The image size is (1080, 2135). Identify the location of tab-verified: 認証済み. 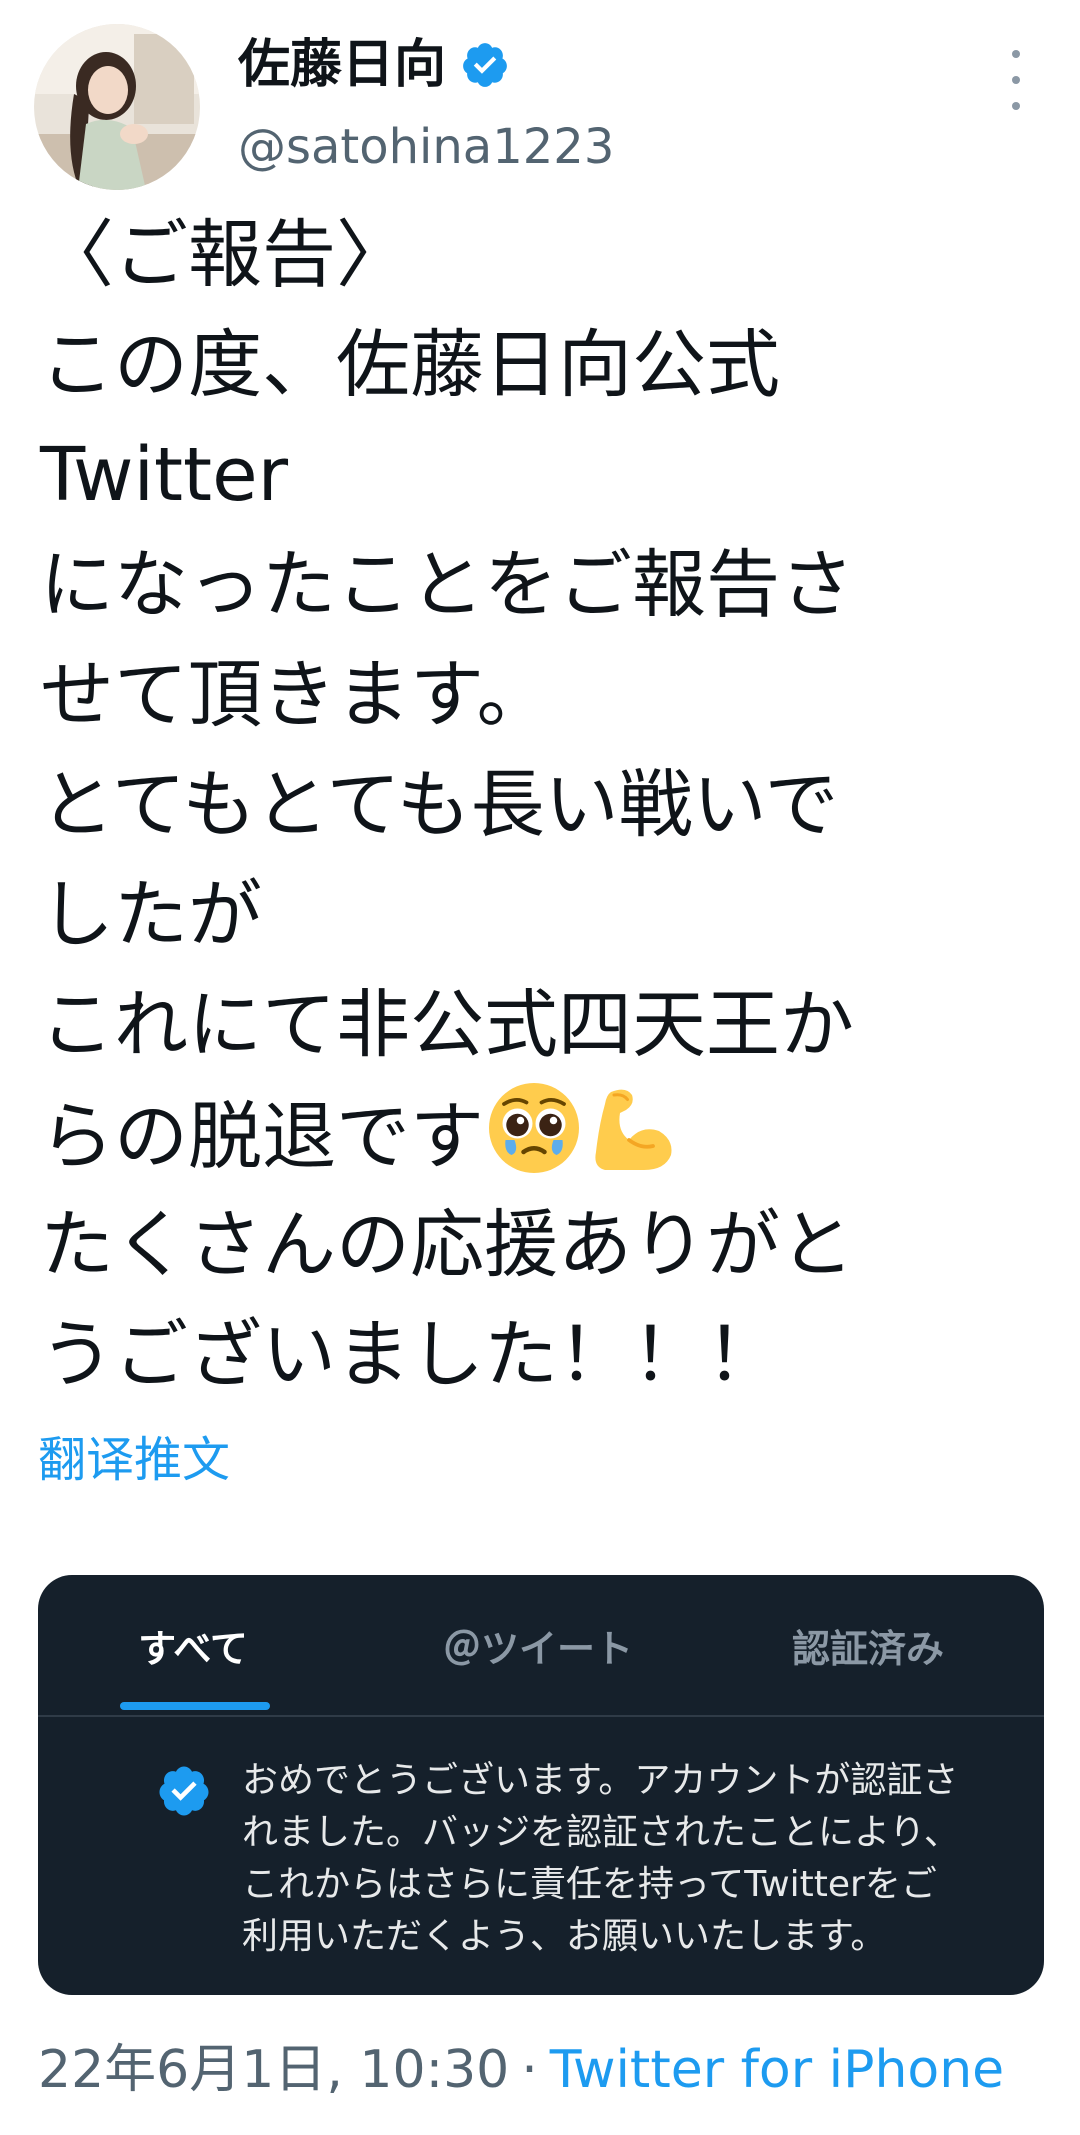
(868, 1645).